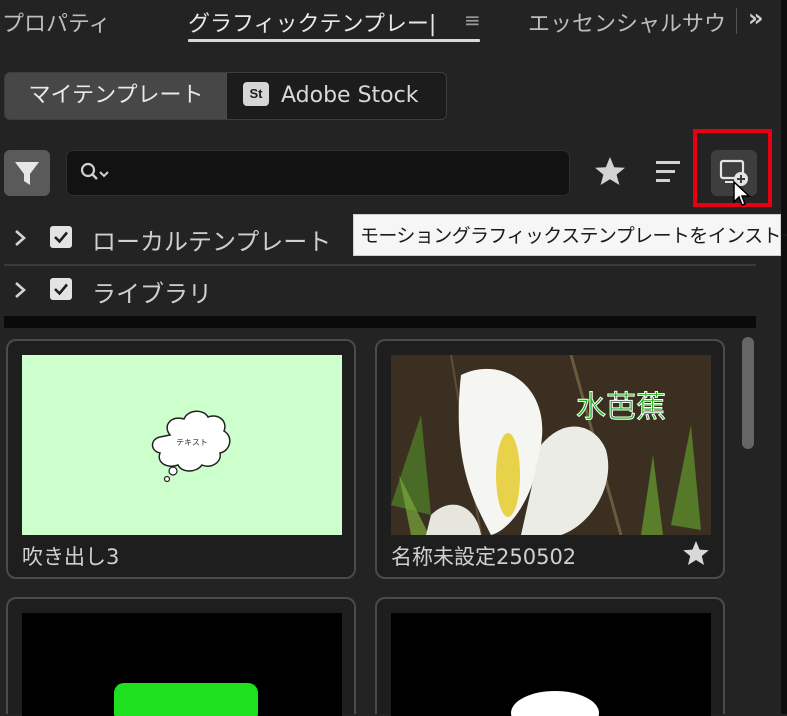 The width and height of the screenshot is (787, 716). What do you see at coordinates (484, 557) in the screenshot?
I see `template-name: 名称未設定250502` at bounding box center [484, 557].